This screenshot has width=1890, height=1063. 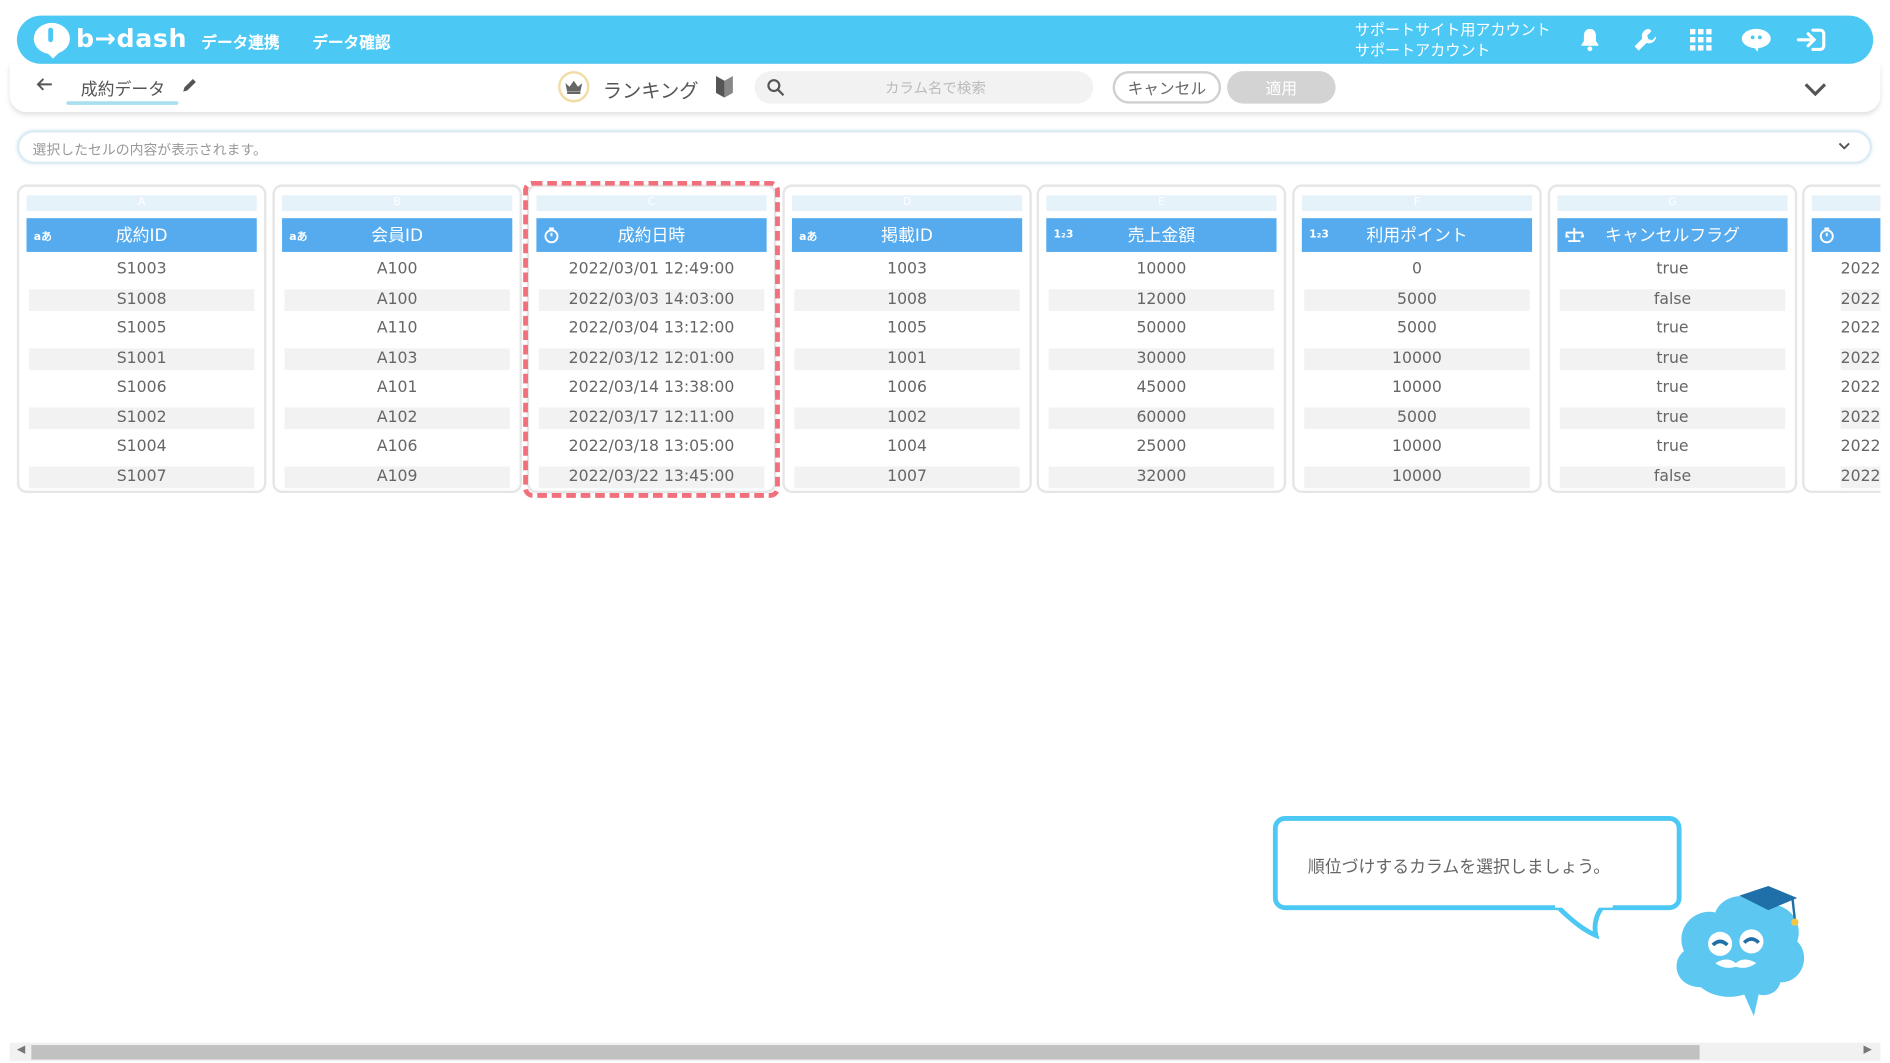 I want to click on column-header-label: 成約ID, so click(x=141, y=236).